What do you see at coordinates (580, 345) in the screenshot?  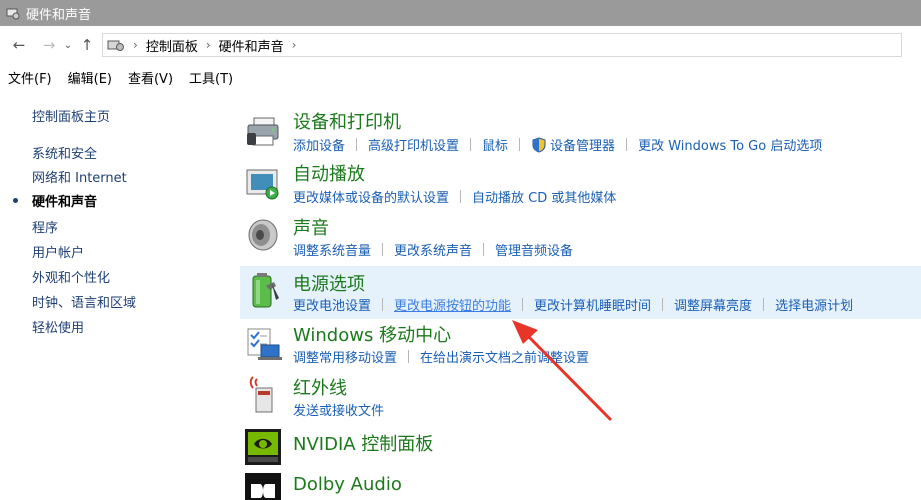 I see `category-mobility-center: Windows 移动中心 调整常用移动设置 在给出演示文档之前调整设置` at bounding box center [580, 345].